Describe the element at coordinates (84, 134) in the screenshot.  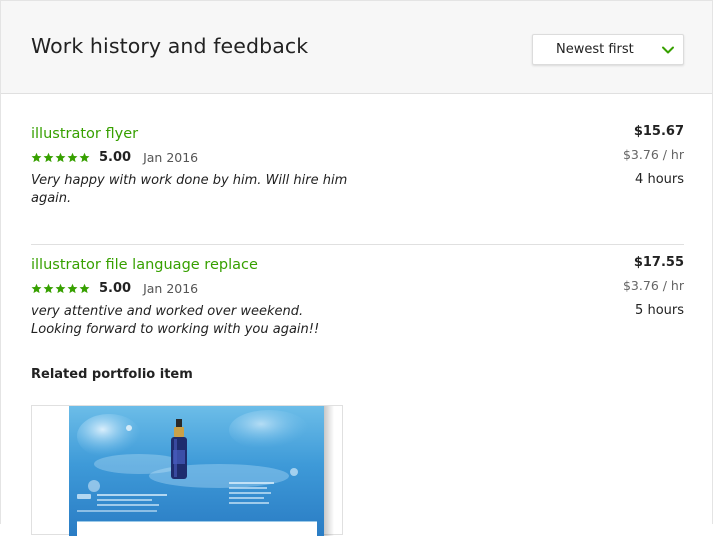
I see `job-title-link: illustrator flyer` at that location.